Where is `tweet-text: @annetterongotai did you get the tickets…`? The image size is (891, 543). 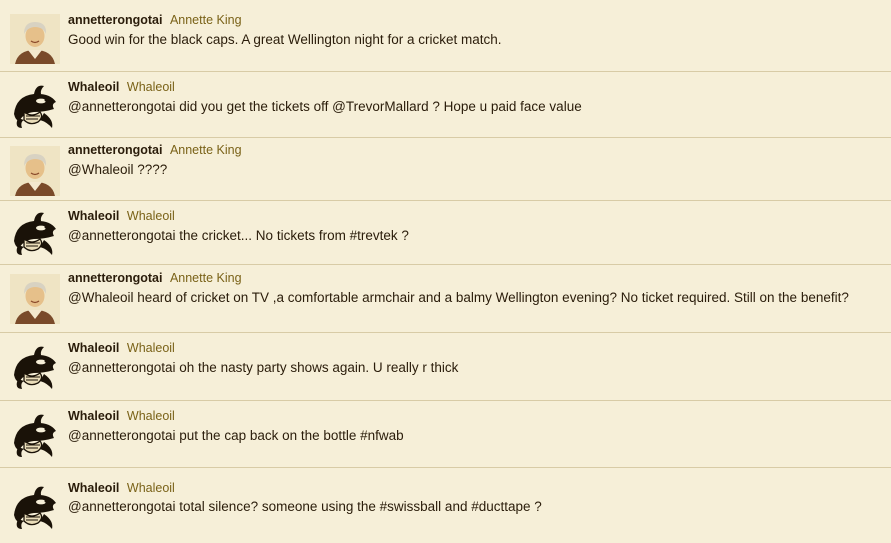 tweet-text: @annetterongotai did you get the tickets… is located at coordinates (325, 106).